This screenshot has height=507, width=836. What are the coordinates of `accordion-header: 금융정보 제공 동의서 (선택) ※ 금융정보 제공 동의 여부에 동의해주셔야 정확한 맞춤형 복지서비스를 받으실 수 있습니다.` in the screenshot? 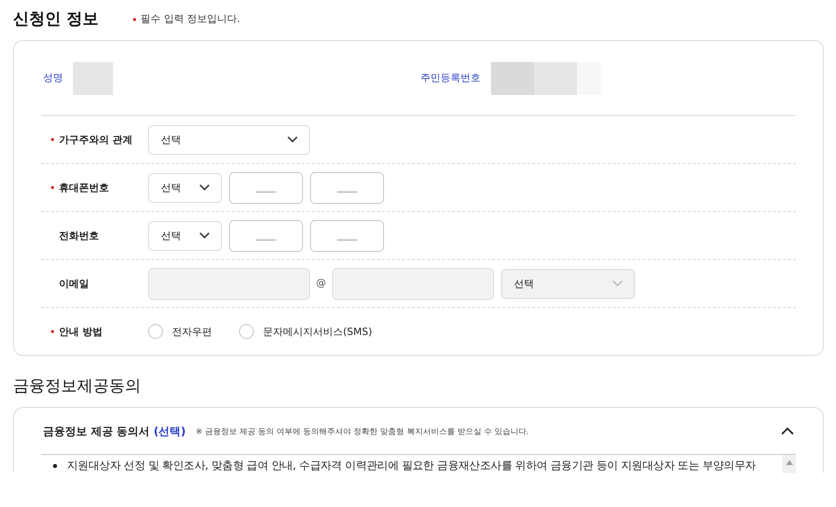 It's located at (418, 431).